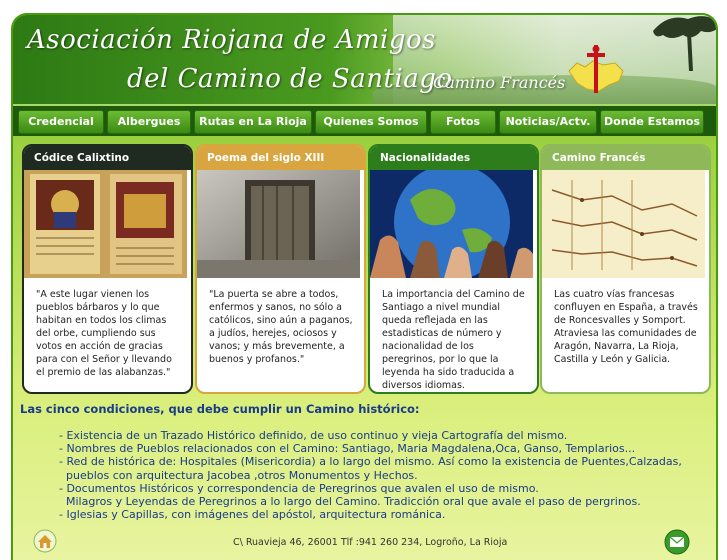  Describe the element at coordinates (280, 158) in the screenshot. I see `card-title: Poema del siglo XIII` at that location.